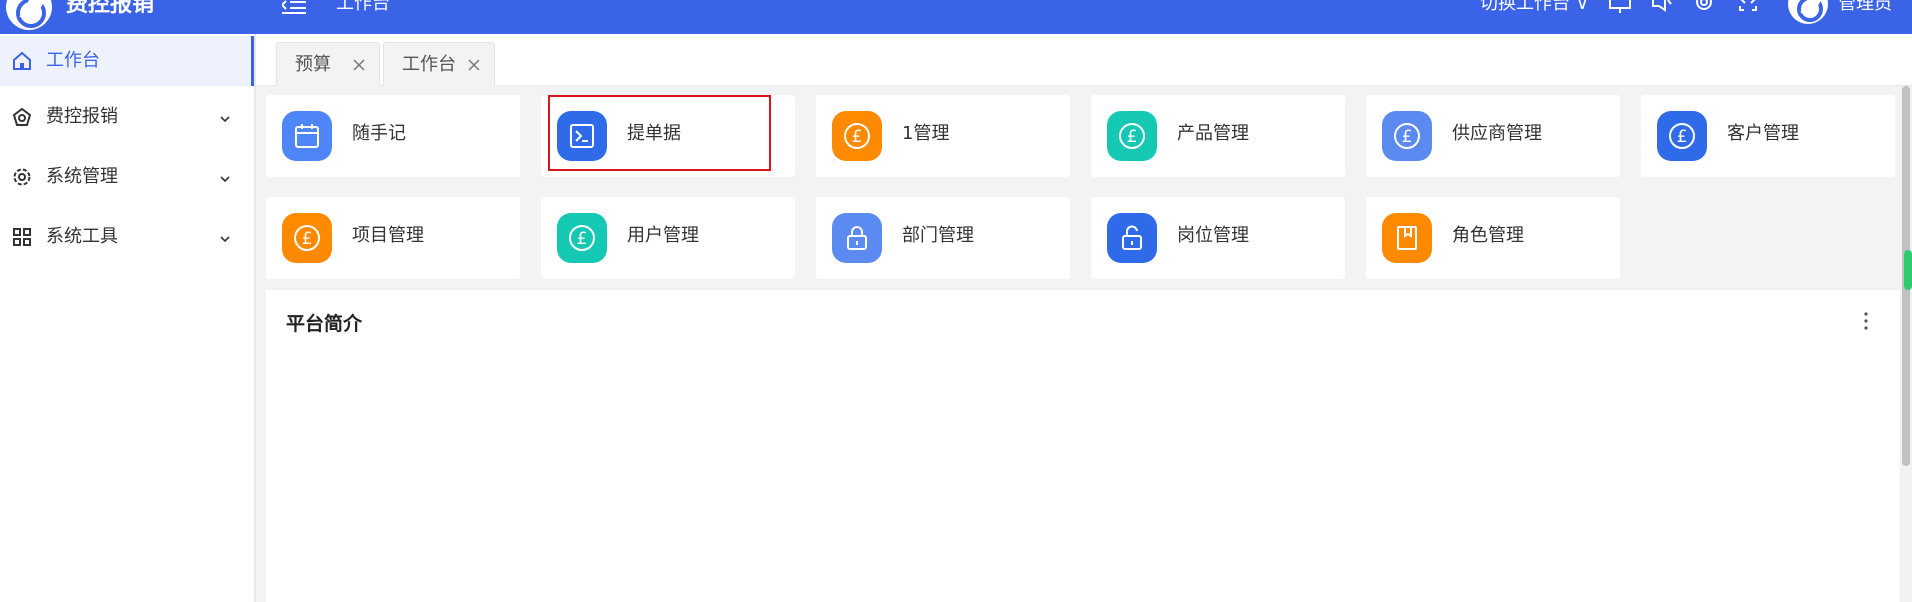  I want to click on sidebar-item-system-management: 系统管理, so click(127, 177).